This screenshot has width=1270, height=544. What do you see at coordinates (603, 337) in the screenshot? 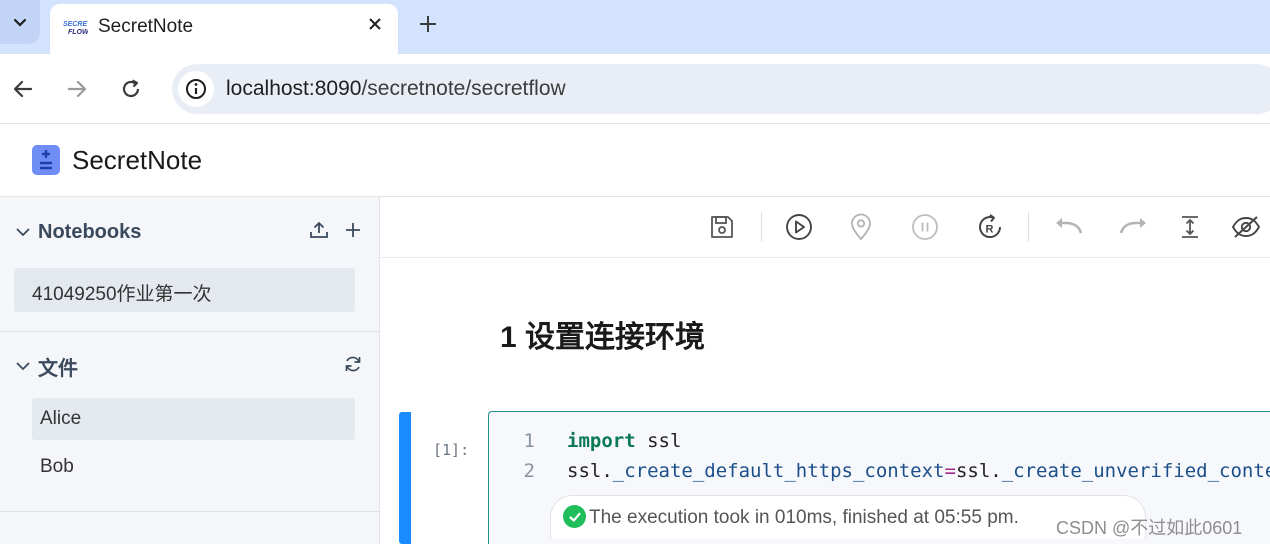
I see `markdown-heading: 1 设置连接环境` at bounding box center [603, 337].